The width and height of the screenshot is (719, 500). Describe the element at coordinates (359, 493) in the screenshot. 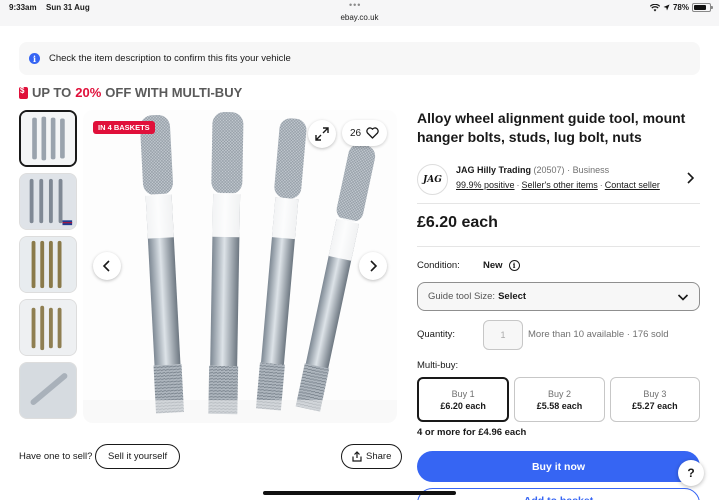

I see `home-indicator` at that location.